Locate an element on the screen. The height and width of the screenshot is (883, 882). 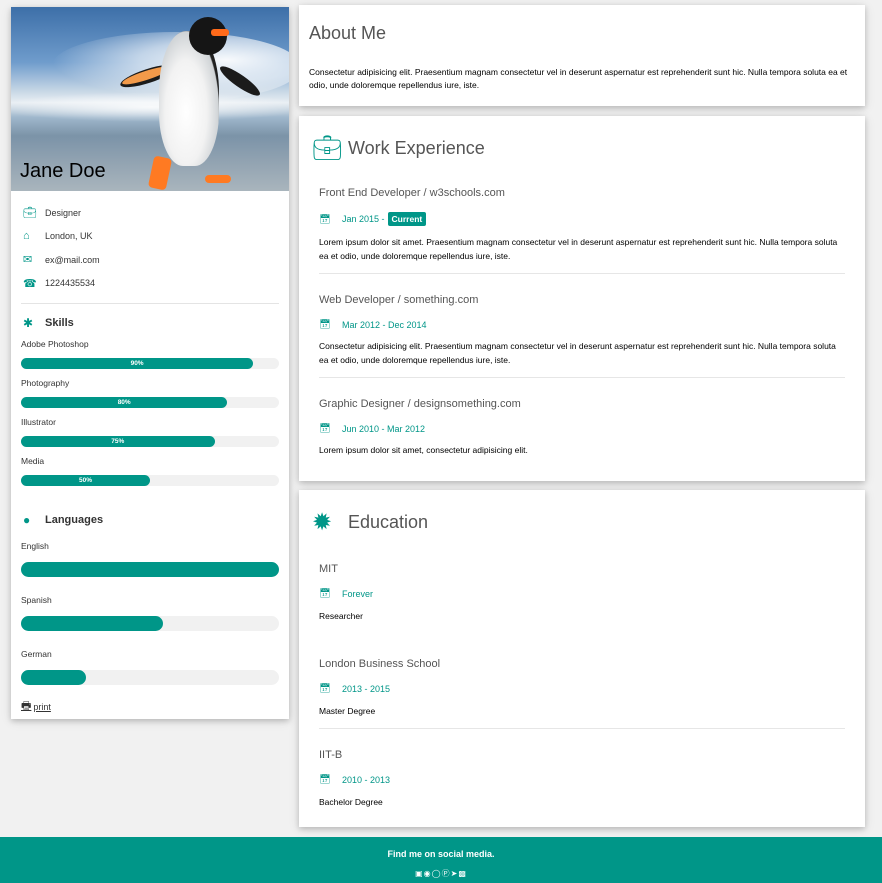
education-heading: ✹ Education is located at coordinates (578, 522).